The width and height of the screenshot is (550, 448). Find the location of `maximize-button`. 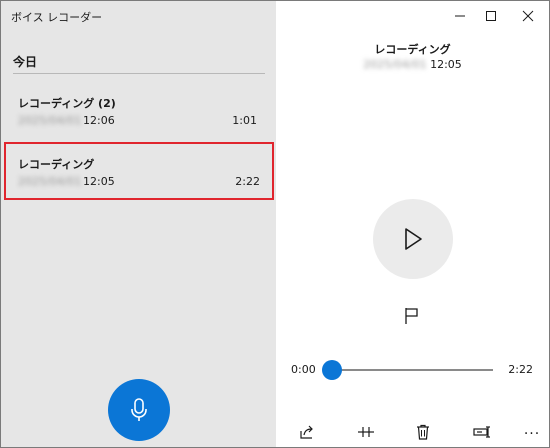

maximize-button is located at coordinates (491, 16).